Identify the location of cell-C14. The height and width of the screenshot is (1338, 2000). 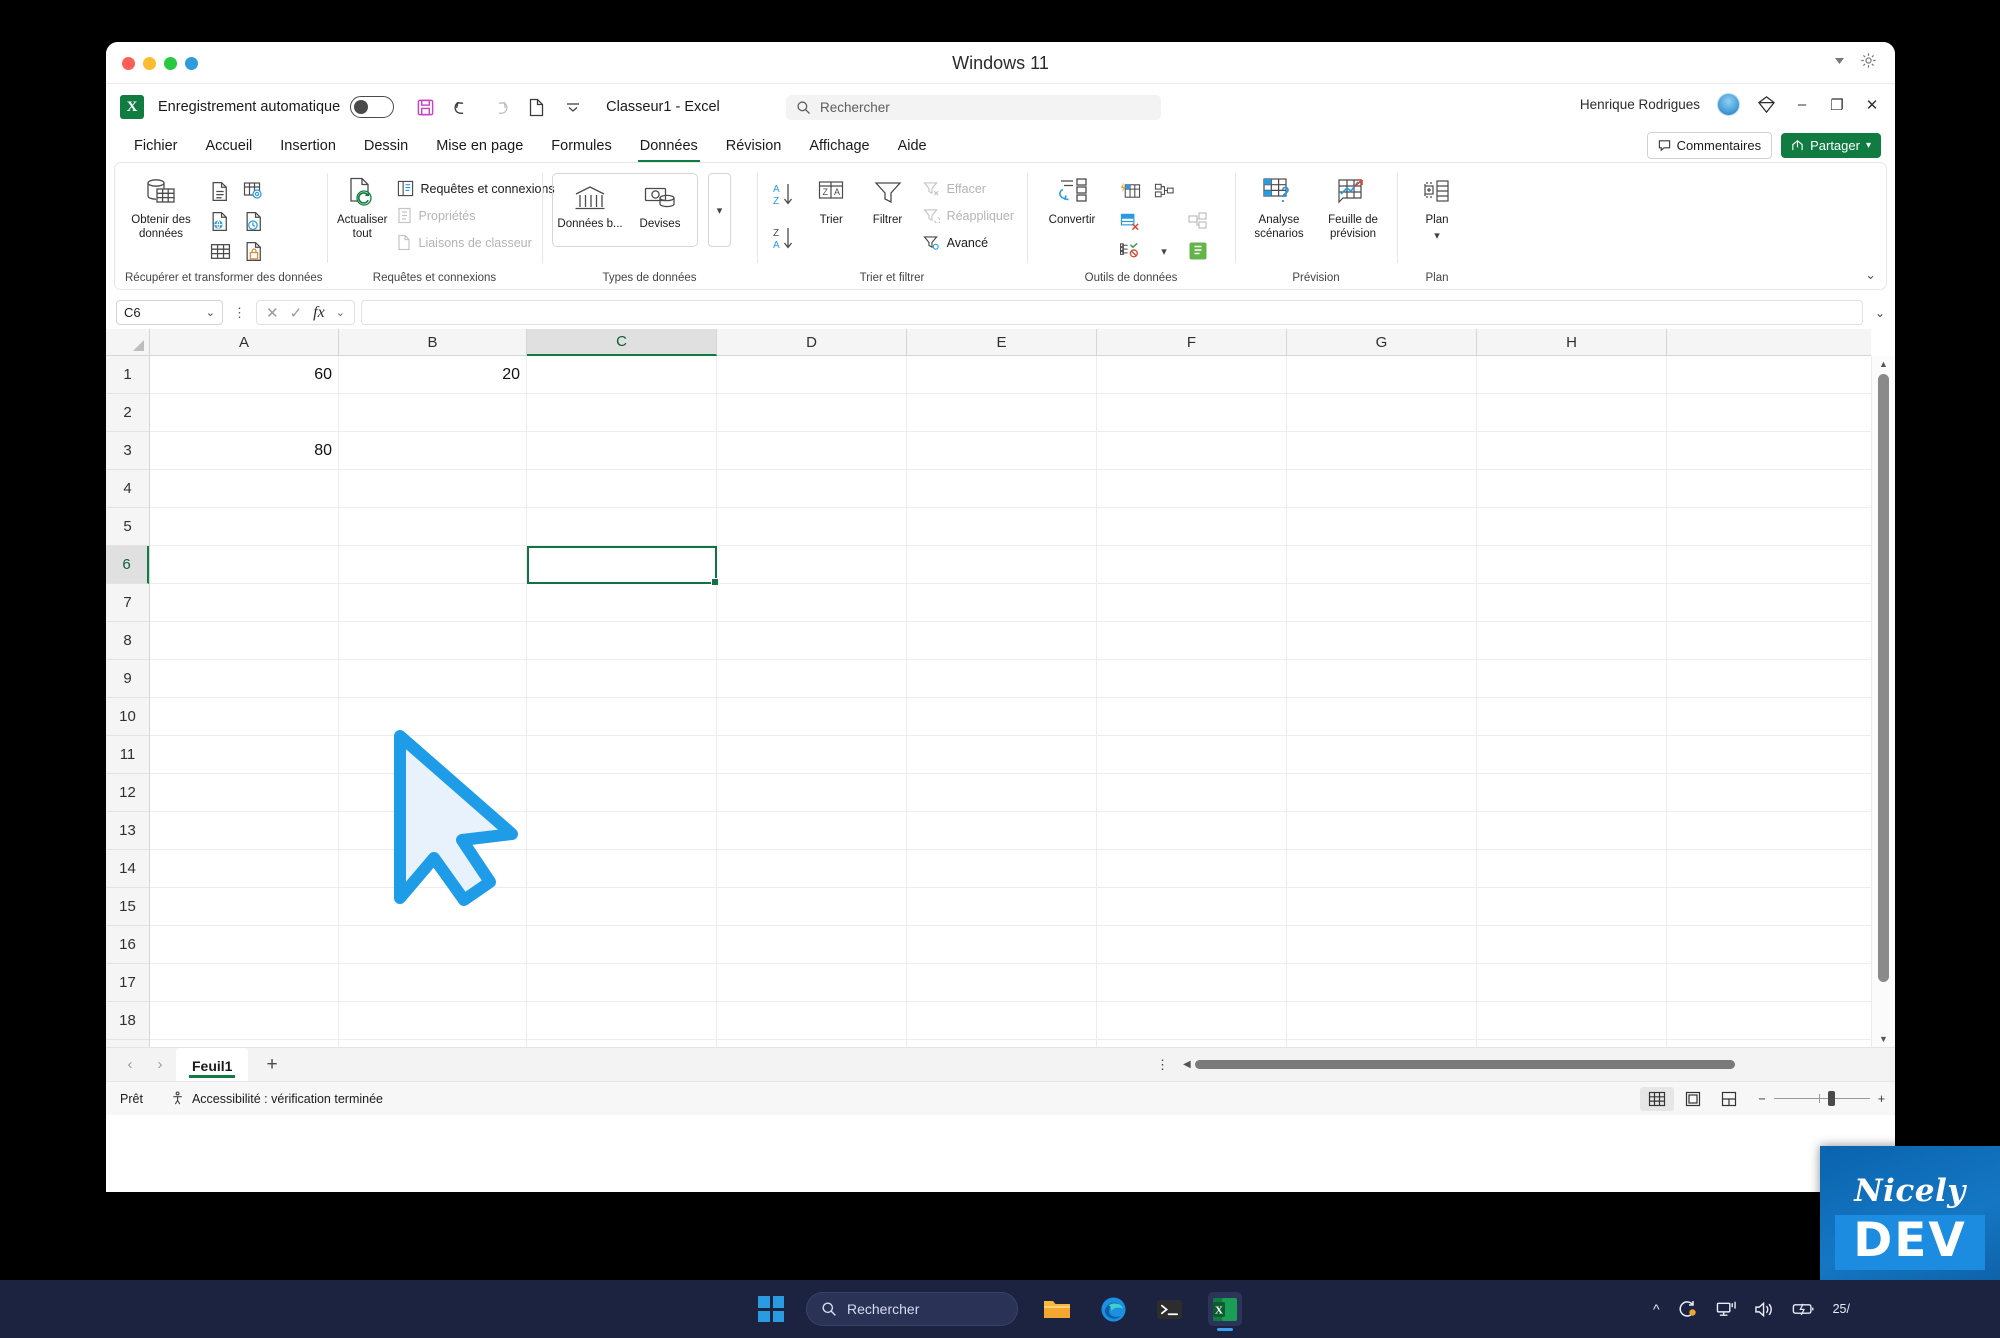
(622, 868).